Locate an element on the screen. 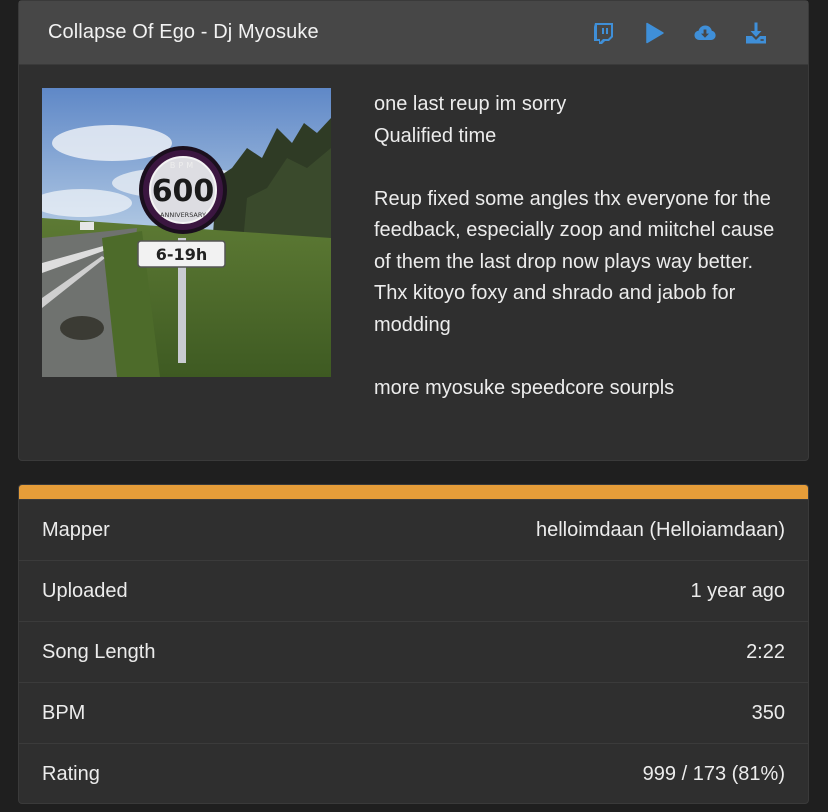 The height and width of the screenshot is (812, 828). cover-sign-bpm: BPM is located at coordinates (183, 165).